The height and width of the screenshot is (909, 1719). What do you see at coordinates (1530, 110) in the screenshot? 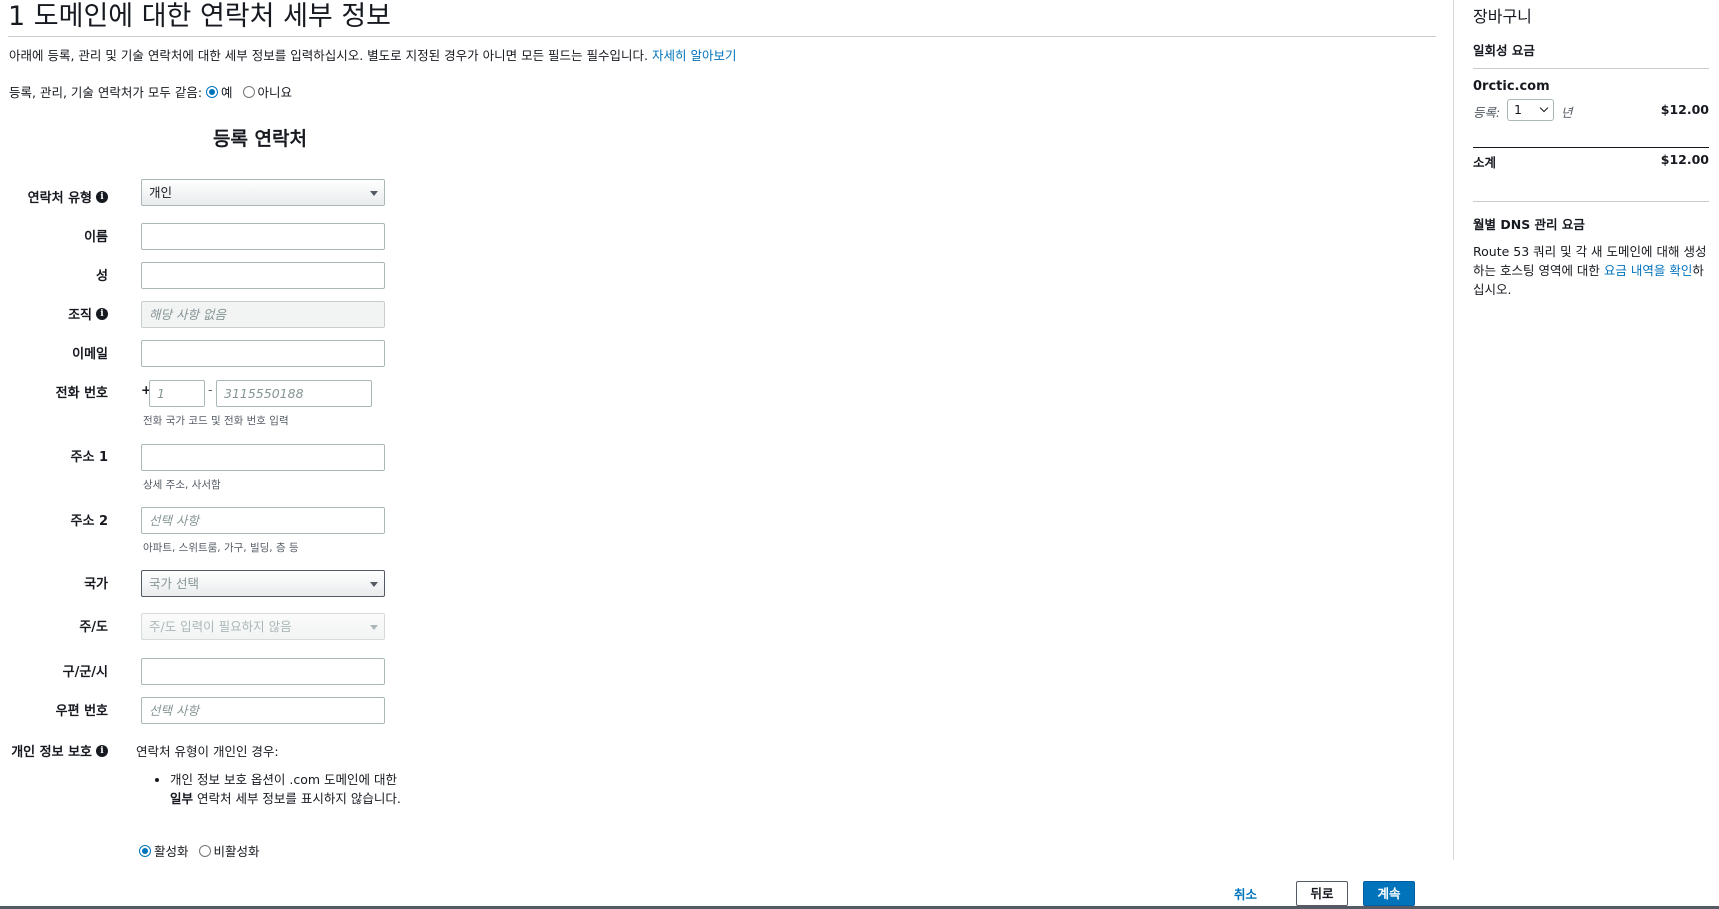
I see `registration-years-select: 1` at bounding box center [1530, 110].